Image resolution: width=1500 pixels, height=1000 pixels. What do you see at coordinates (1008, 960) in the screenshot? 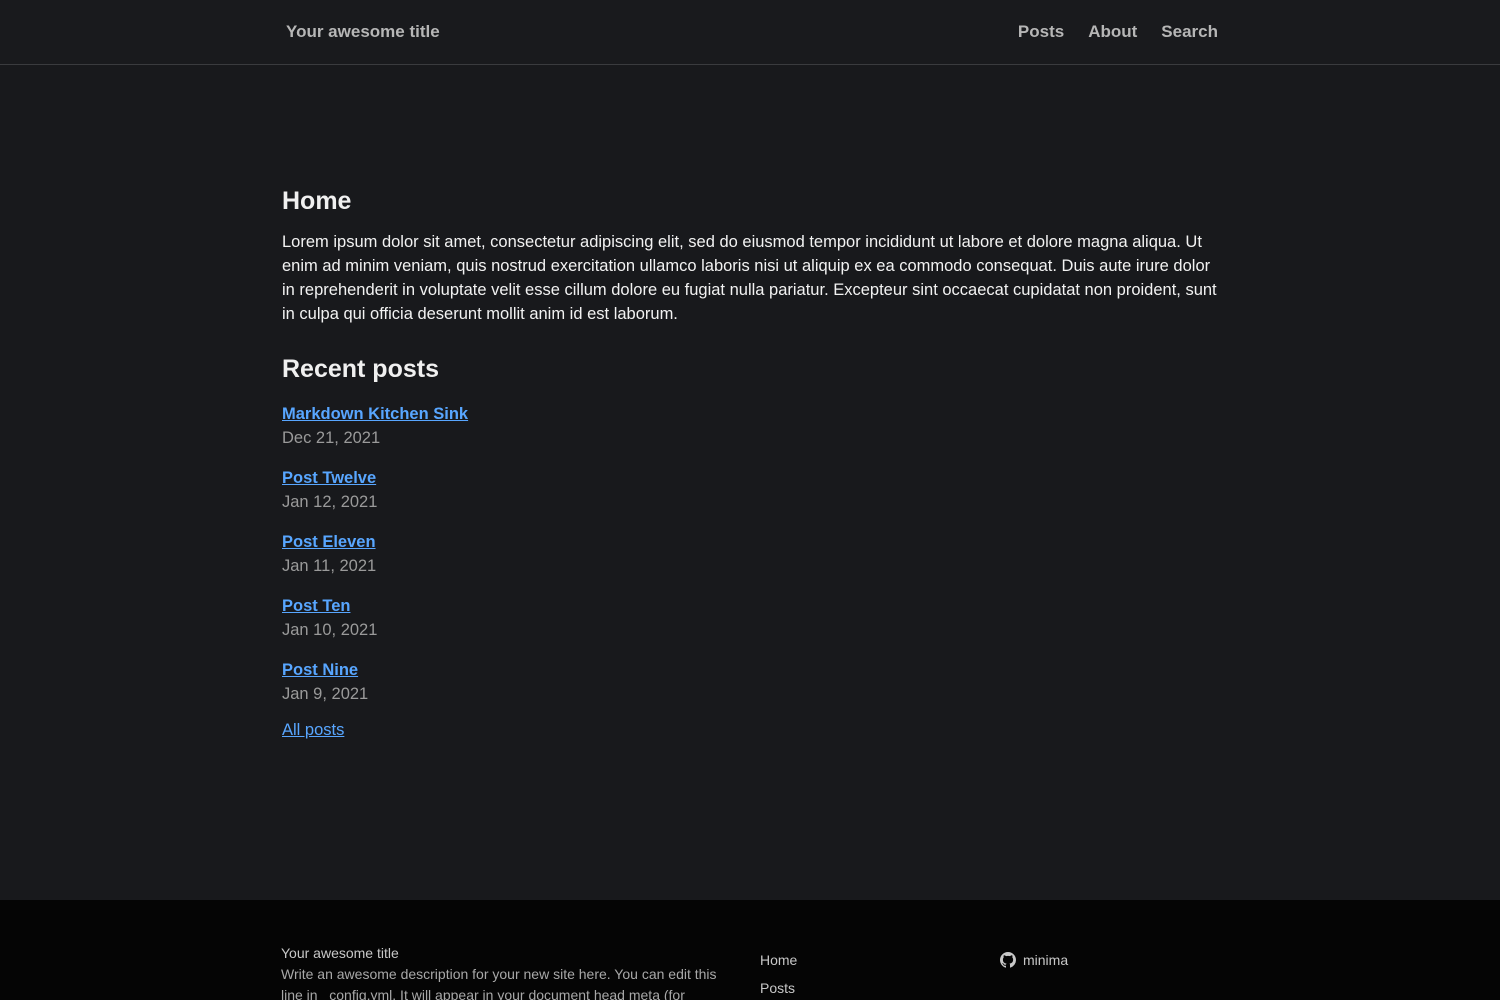
I see `github-icon` at bounding box center [1008, 960].